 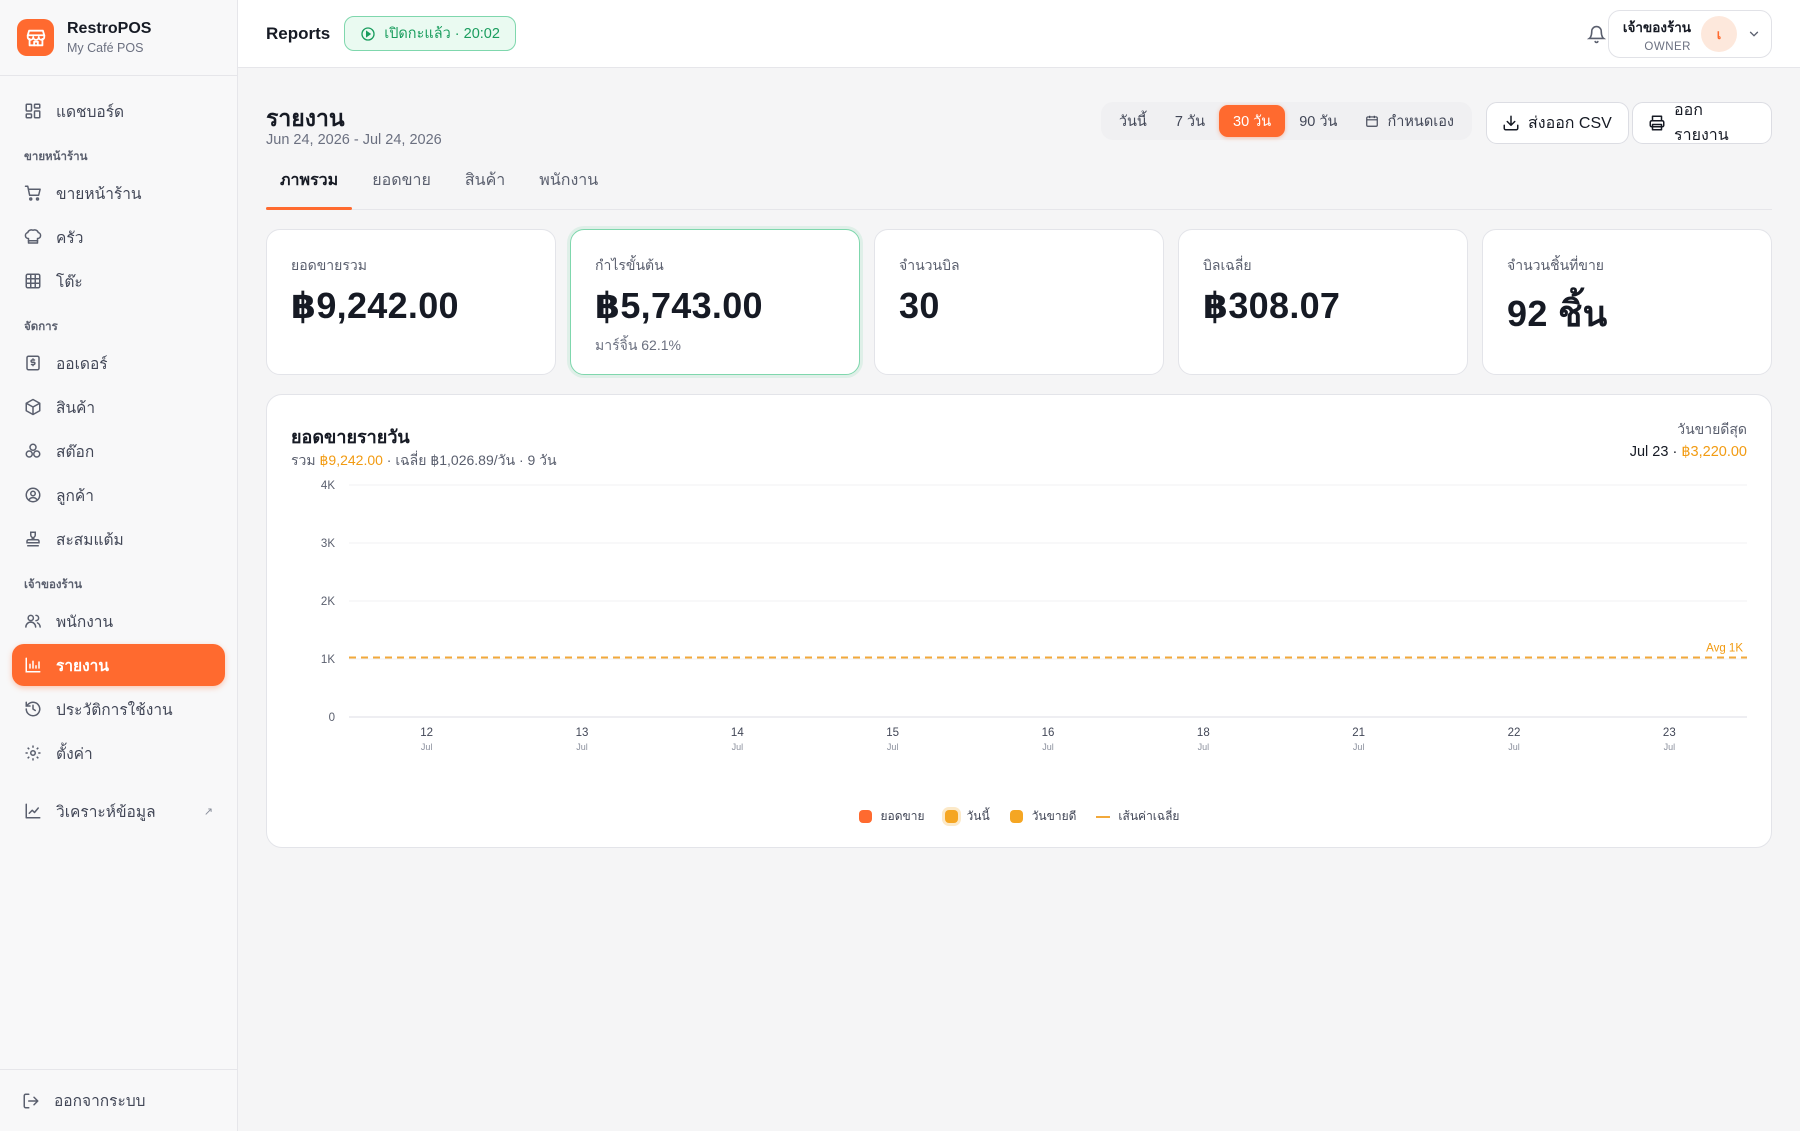 I want to click on chart-summary-prefix: รวม, so click(x=305, y=460).